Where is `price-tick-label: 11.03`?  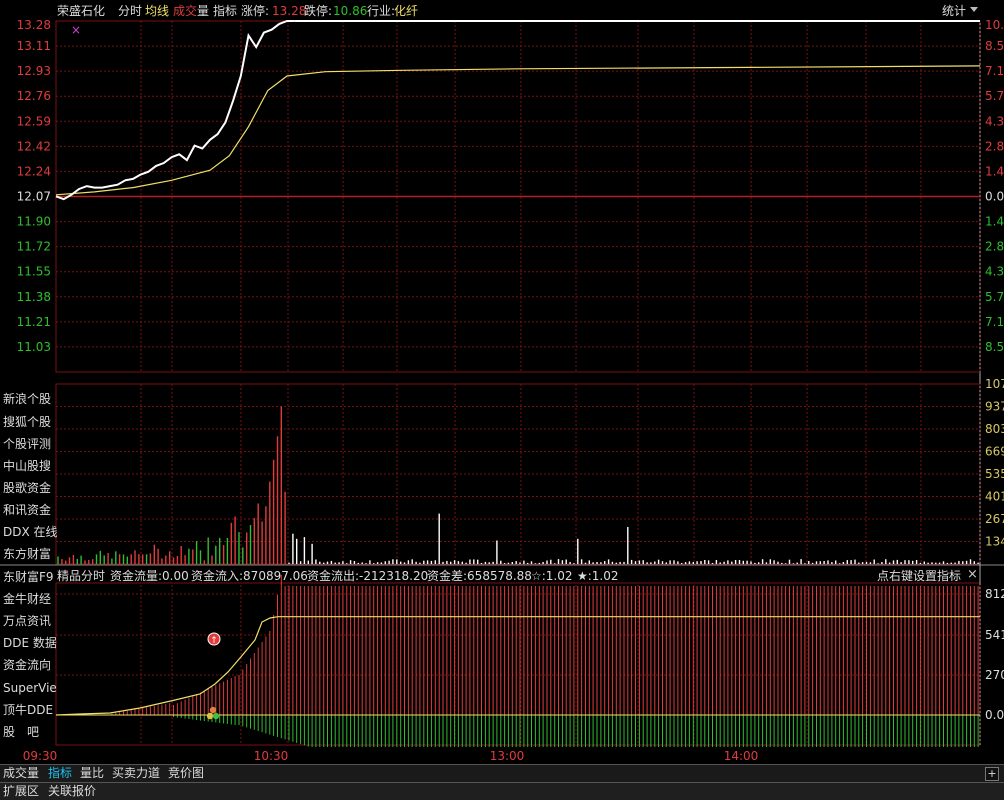 price-tick-label: 11.03 is located at coordinates (34, 347).